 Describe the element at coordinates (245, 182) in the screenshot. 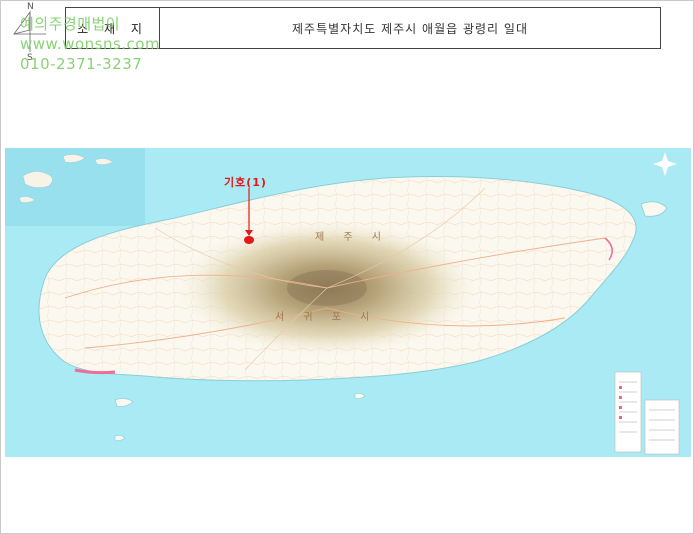

I see `marker-label: 기호(1)` at that location.